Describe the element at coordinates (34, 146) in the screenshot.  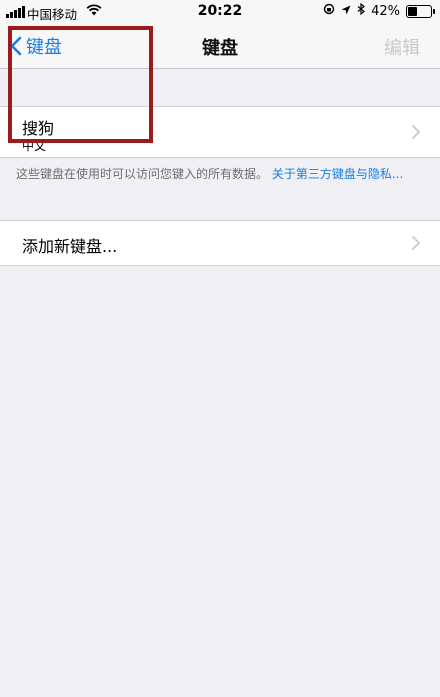
I see `keyboard-language: 中文` at that location.